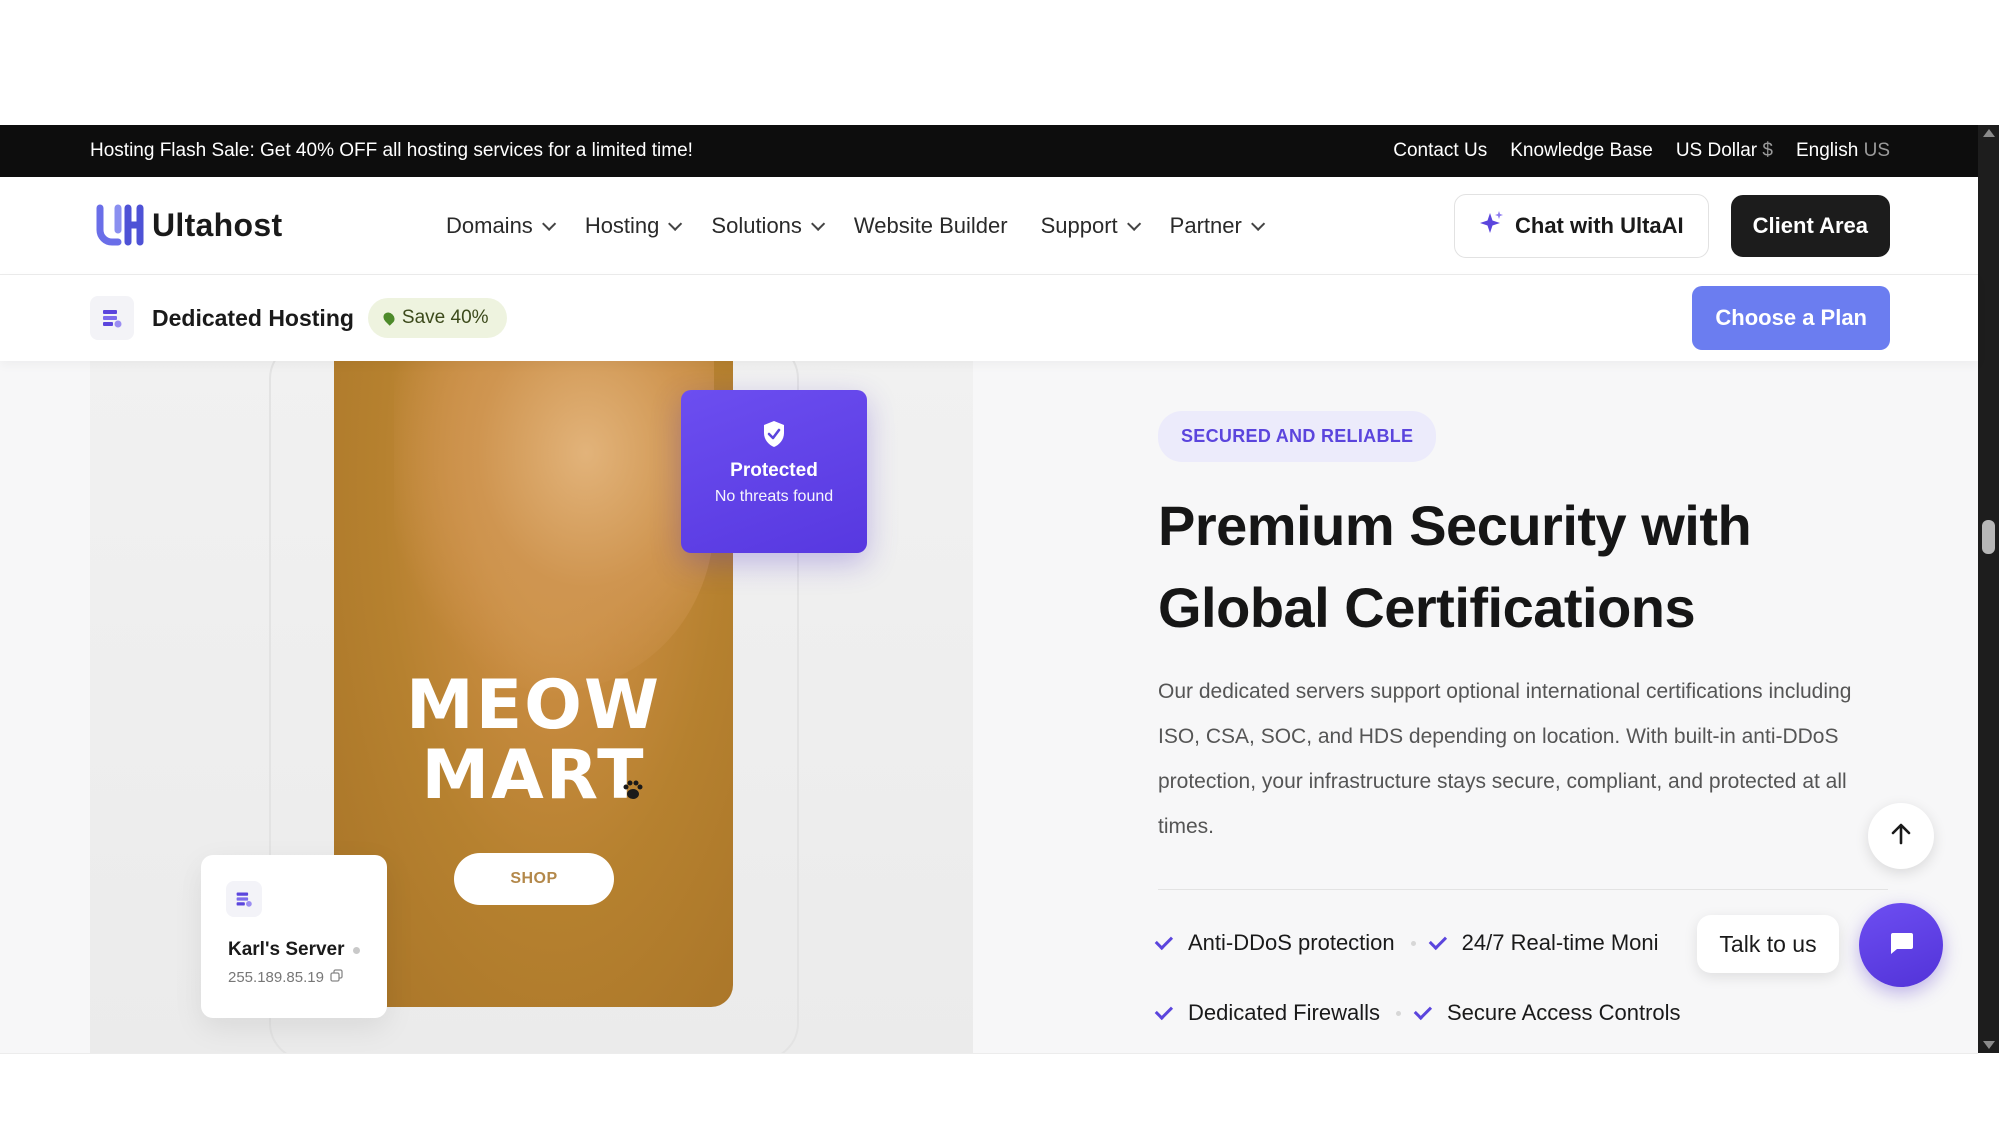  I want to click on save-badge-label: Save 40%, so click(445, 317).